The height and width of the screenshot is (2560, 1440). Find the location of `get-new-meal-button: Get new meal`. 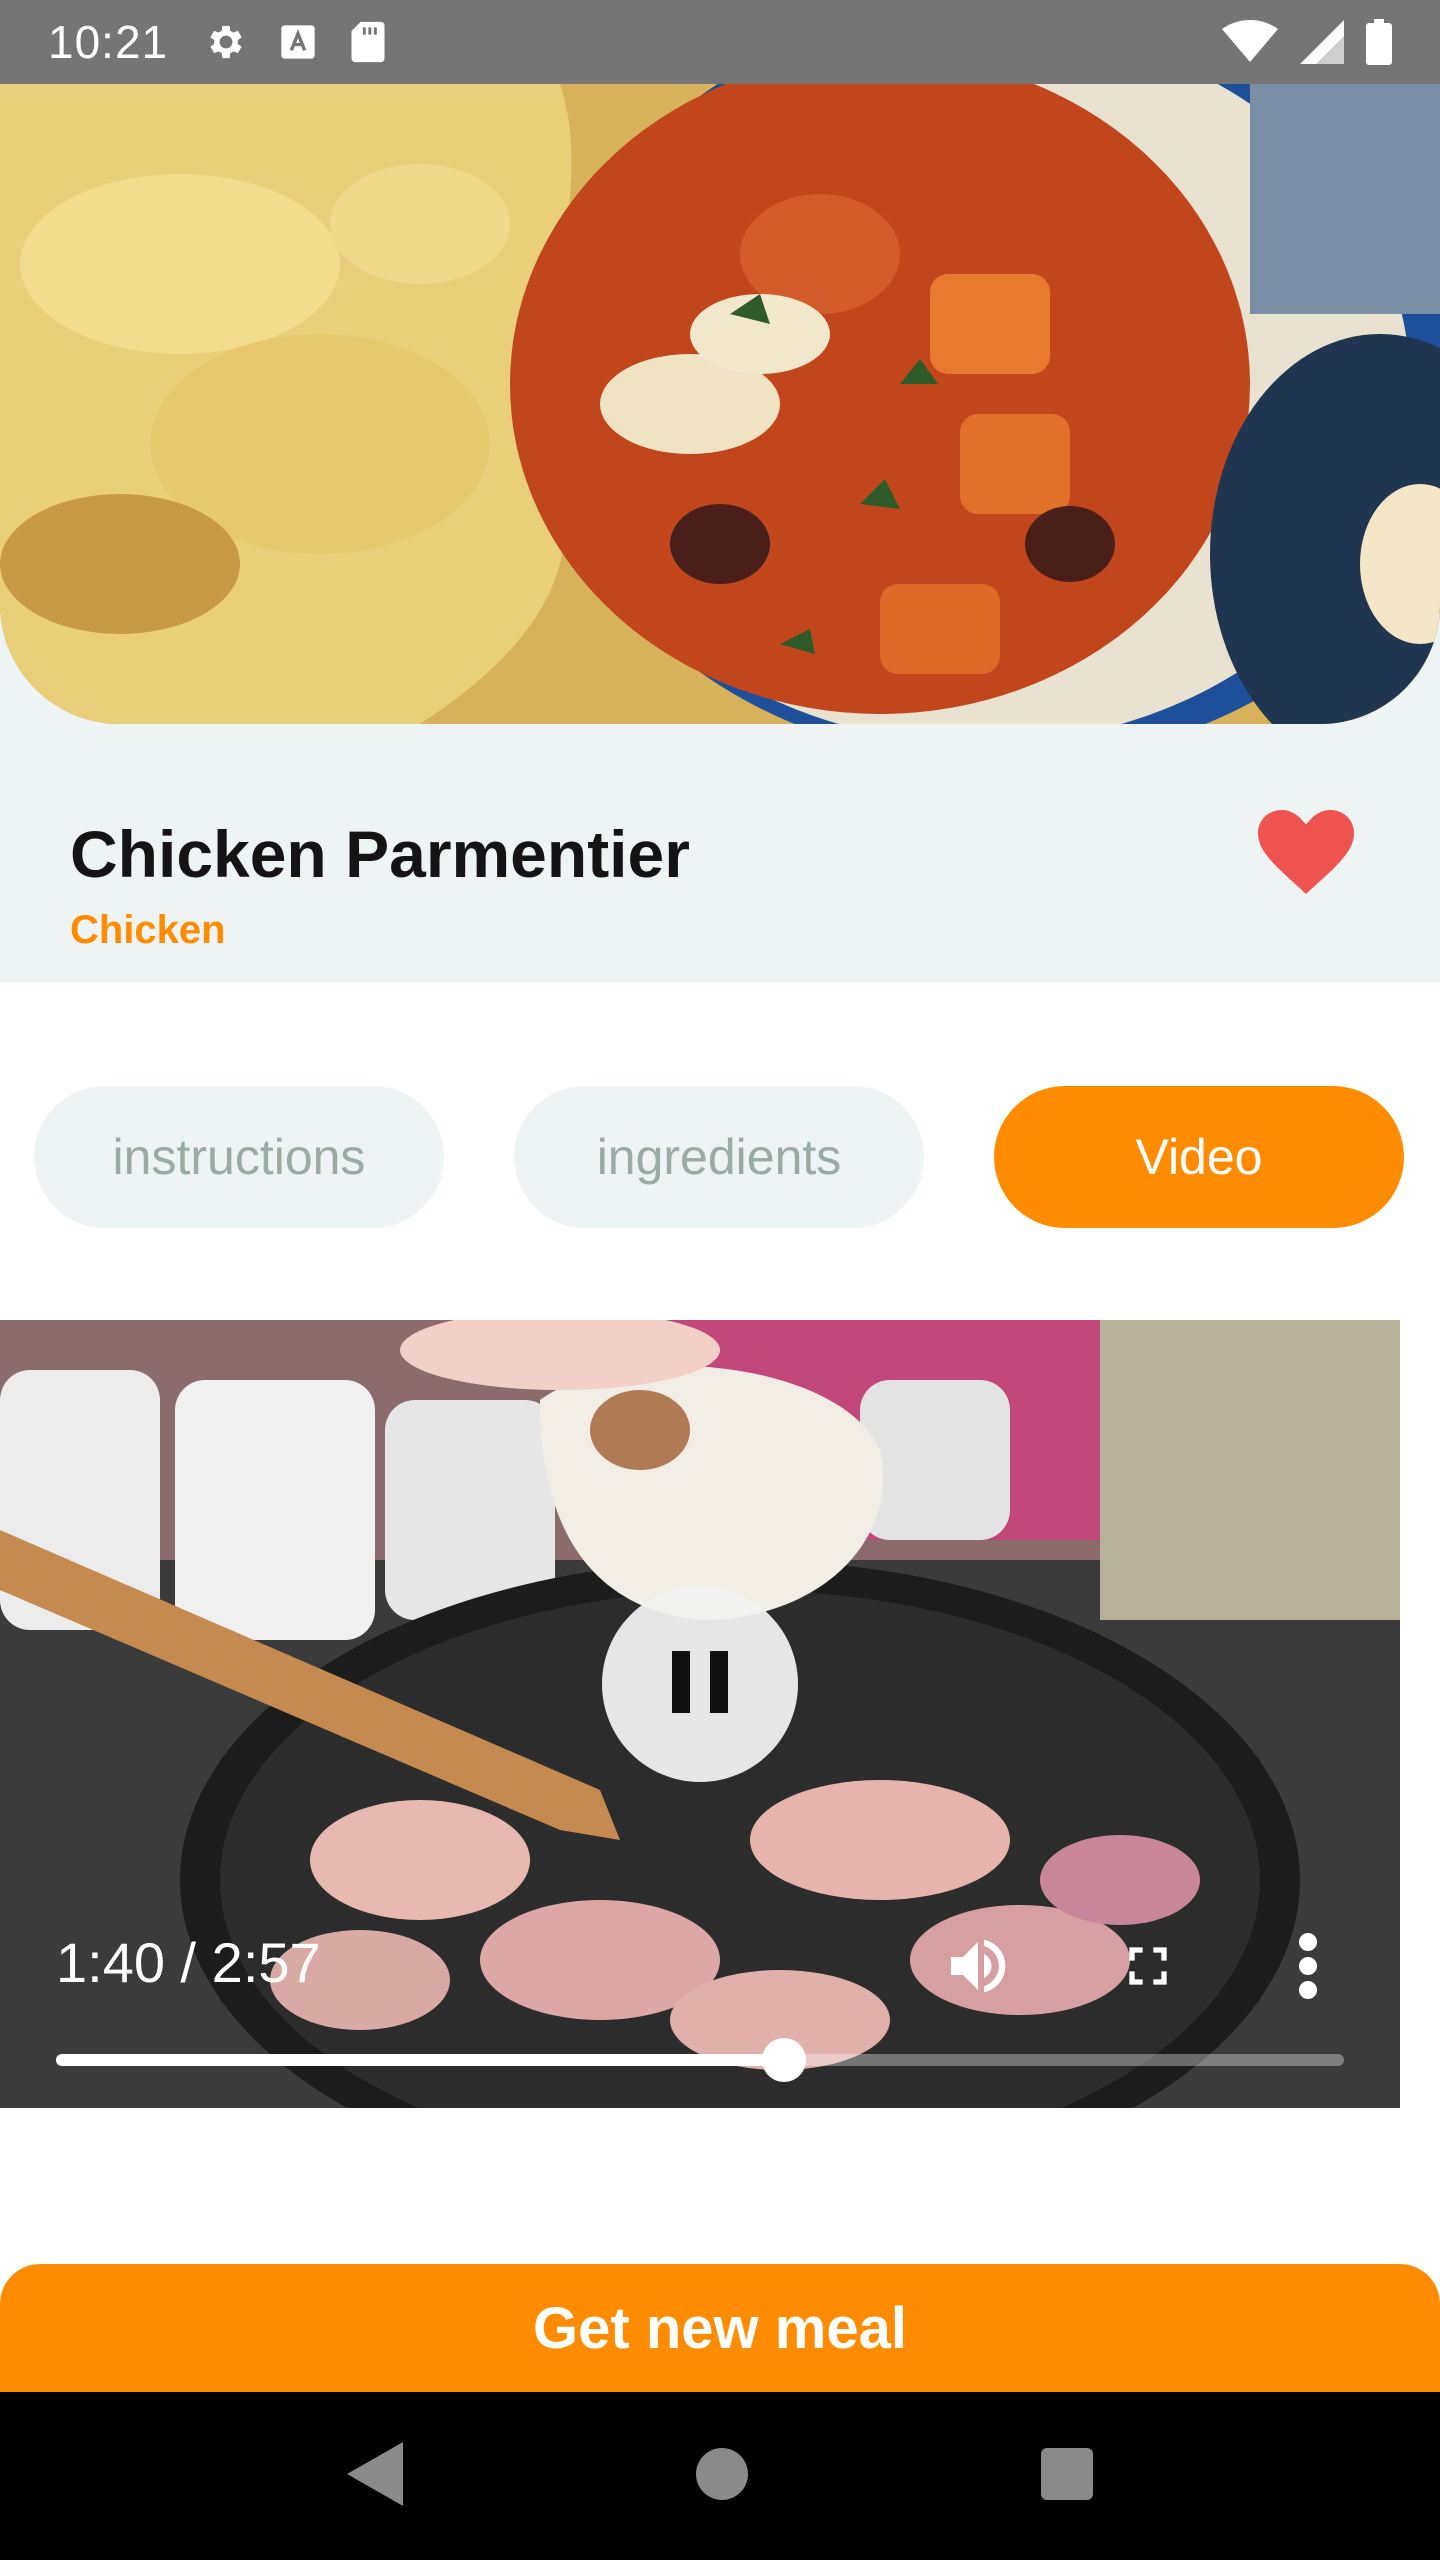

get-new-meal-button: Get new meal is located at coordinates (720, 2328).